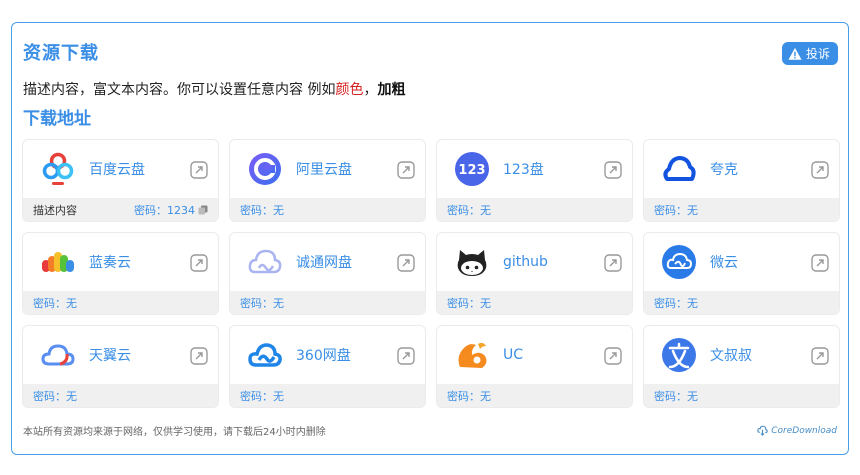 This screenshot has height=475, width=860. What do you see at coordinates (741, 366) in the screenshot?
I see `download-card-wenshushu: 文叔叔 密码：无` at bounding box center [741, 366].